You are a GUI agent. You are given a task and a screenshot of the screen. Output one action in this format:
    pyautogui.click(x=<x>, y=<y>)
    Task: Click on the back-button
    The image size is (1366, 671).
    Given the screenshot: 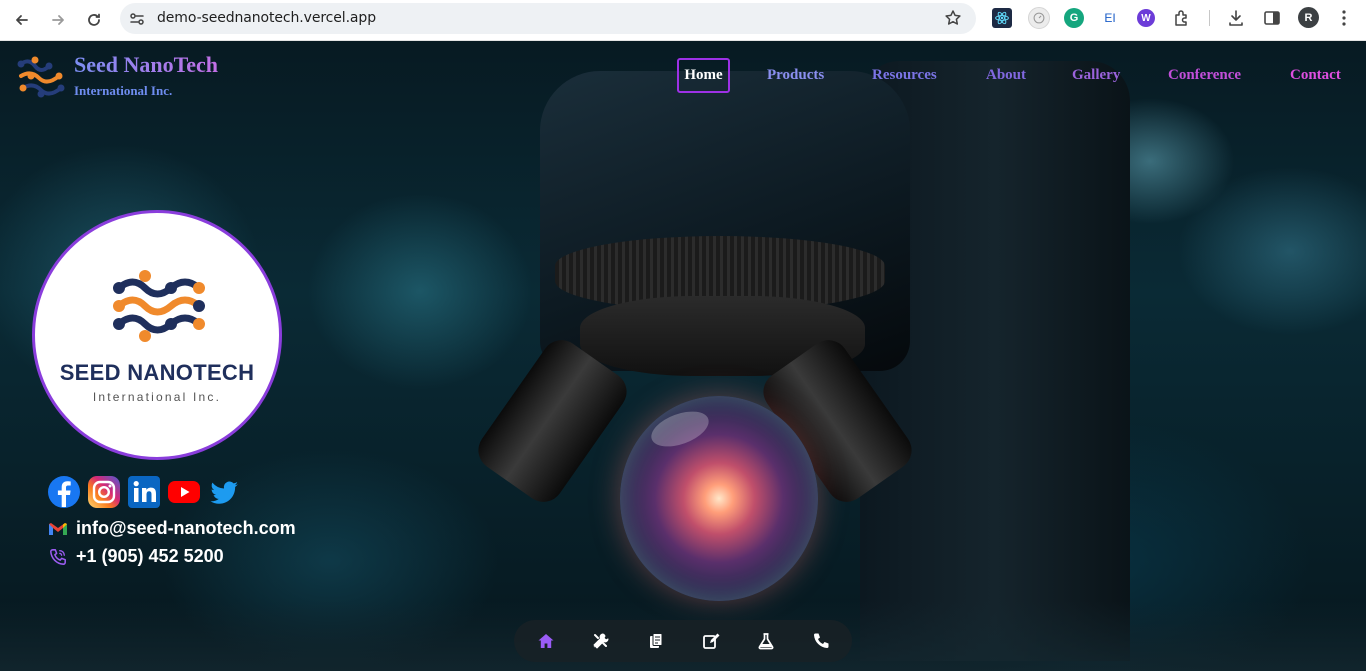 What is the action you would take?
    pyautogui.click(x=22, y=20)
    